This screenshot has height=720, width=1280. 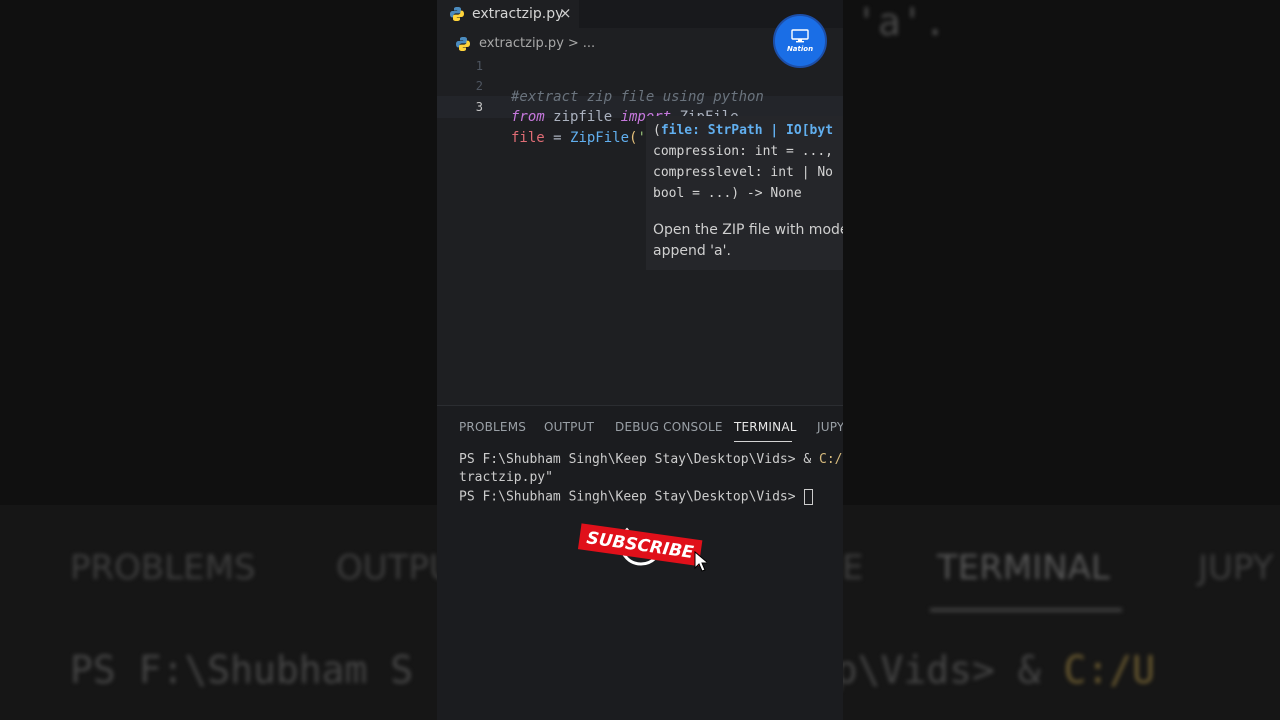 What do you see at coordinates (743, 172) in the screenshot?
I see `signature-line: compresslevel: int | No` at bounding box center [743, 172].